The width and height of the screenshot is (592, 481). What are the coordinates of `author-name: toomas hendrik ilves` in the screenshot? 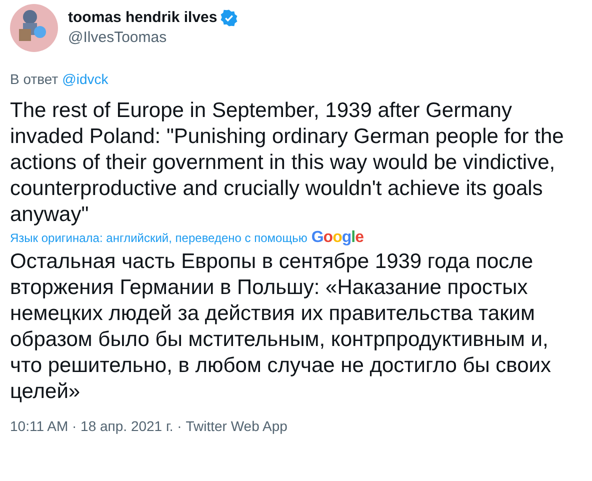 It's located at (143, 18).